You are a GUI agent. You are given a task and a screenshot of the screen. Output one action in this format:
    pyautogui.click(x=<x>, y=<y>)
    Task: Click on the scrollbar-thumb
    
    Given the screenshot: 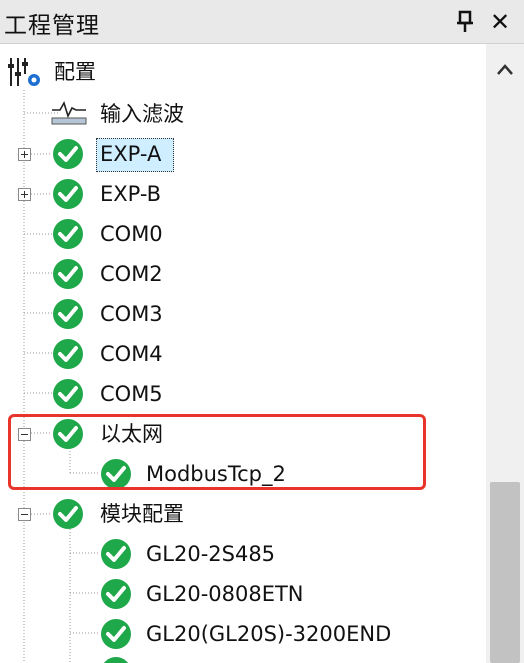 What is the action you would take?
    pyautogui.click(x=505, y=572)
    